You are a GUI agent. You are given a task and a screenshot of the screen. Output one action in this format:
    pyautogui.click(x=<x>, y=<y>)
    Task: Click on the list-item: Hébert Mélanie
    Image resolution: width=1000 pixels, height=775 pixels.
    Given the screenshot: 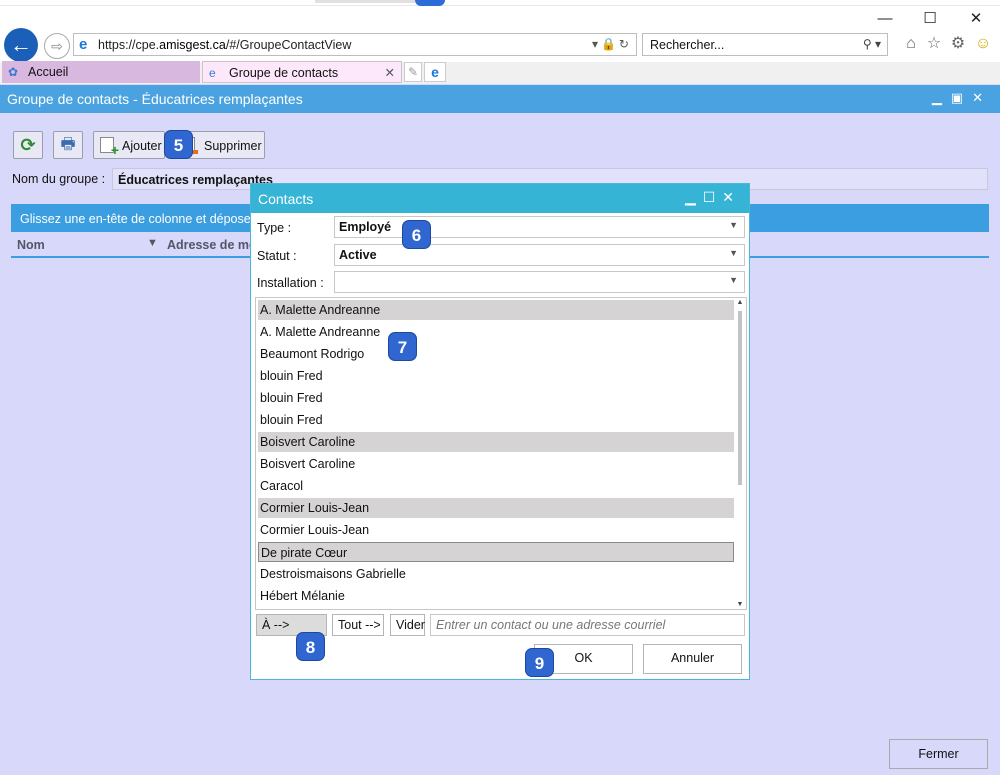 What is the action you would take?
    pyautogui.click(x=496, y=596)
    